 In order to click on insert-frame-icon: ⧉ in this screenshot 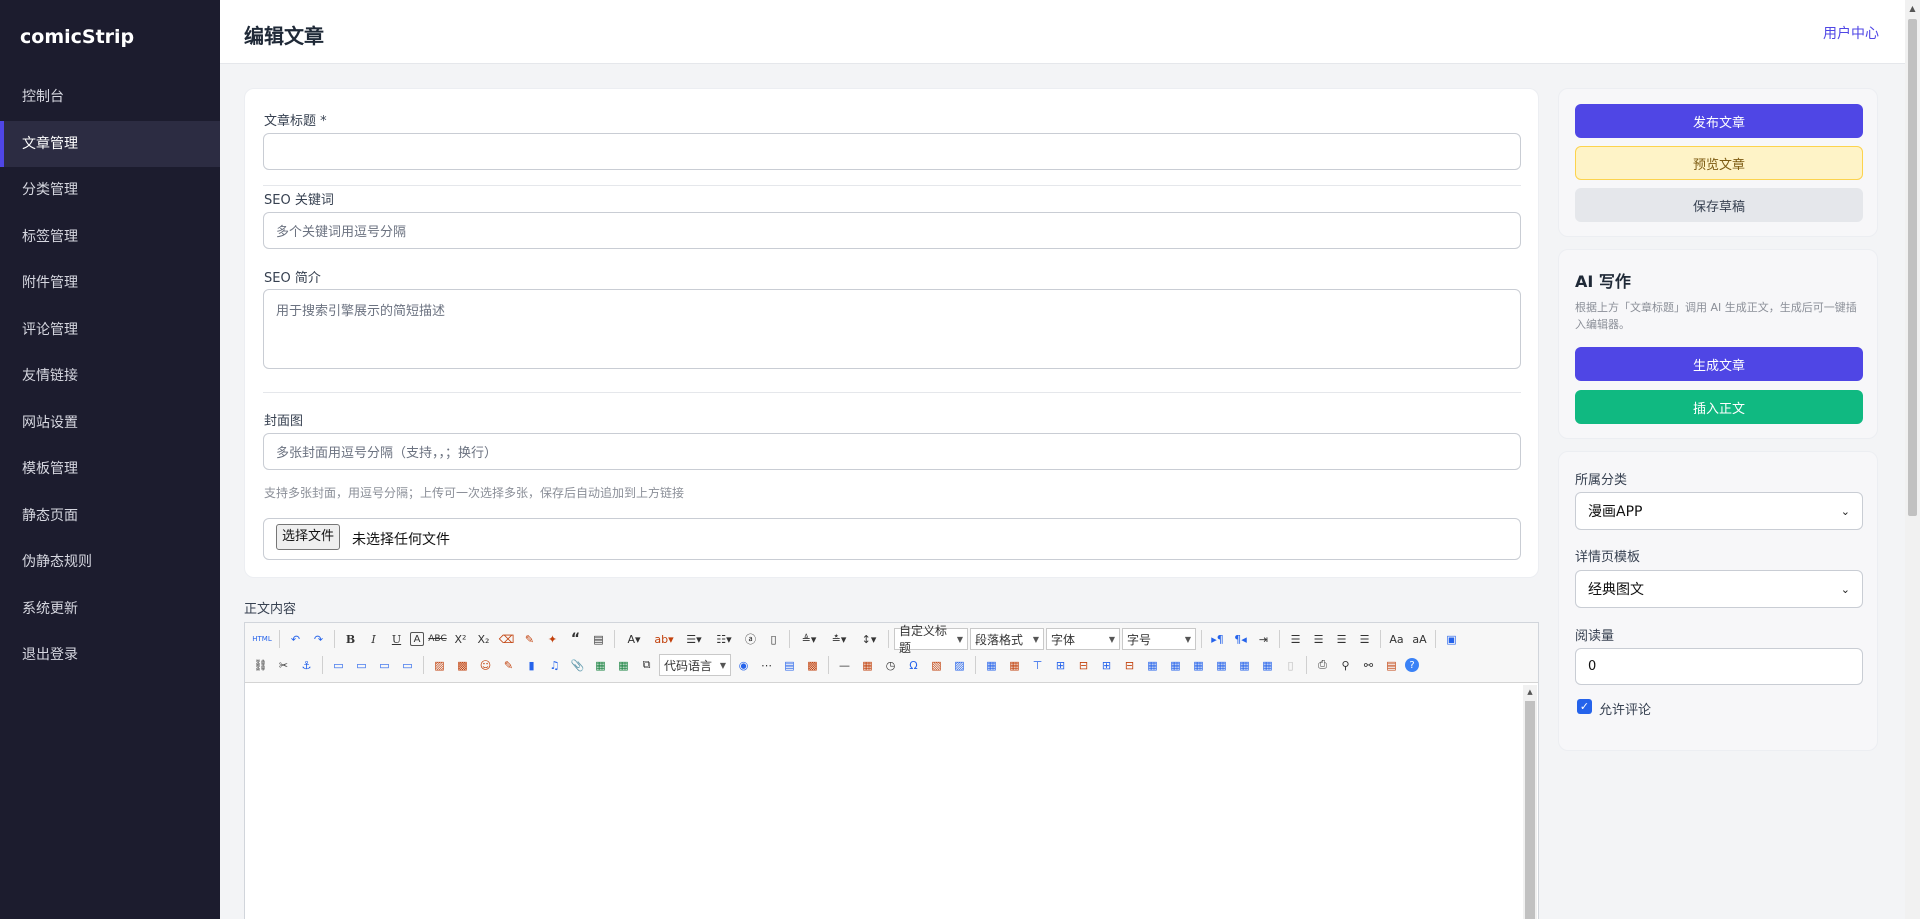, I will do `click(646, 665)`.